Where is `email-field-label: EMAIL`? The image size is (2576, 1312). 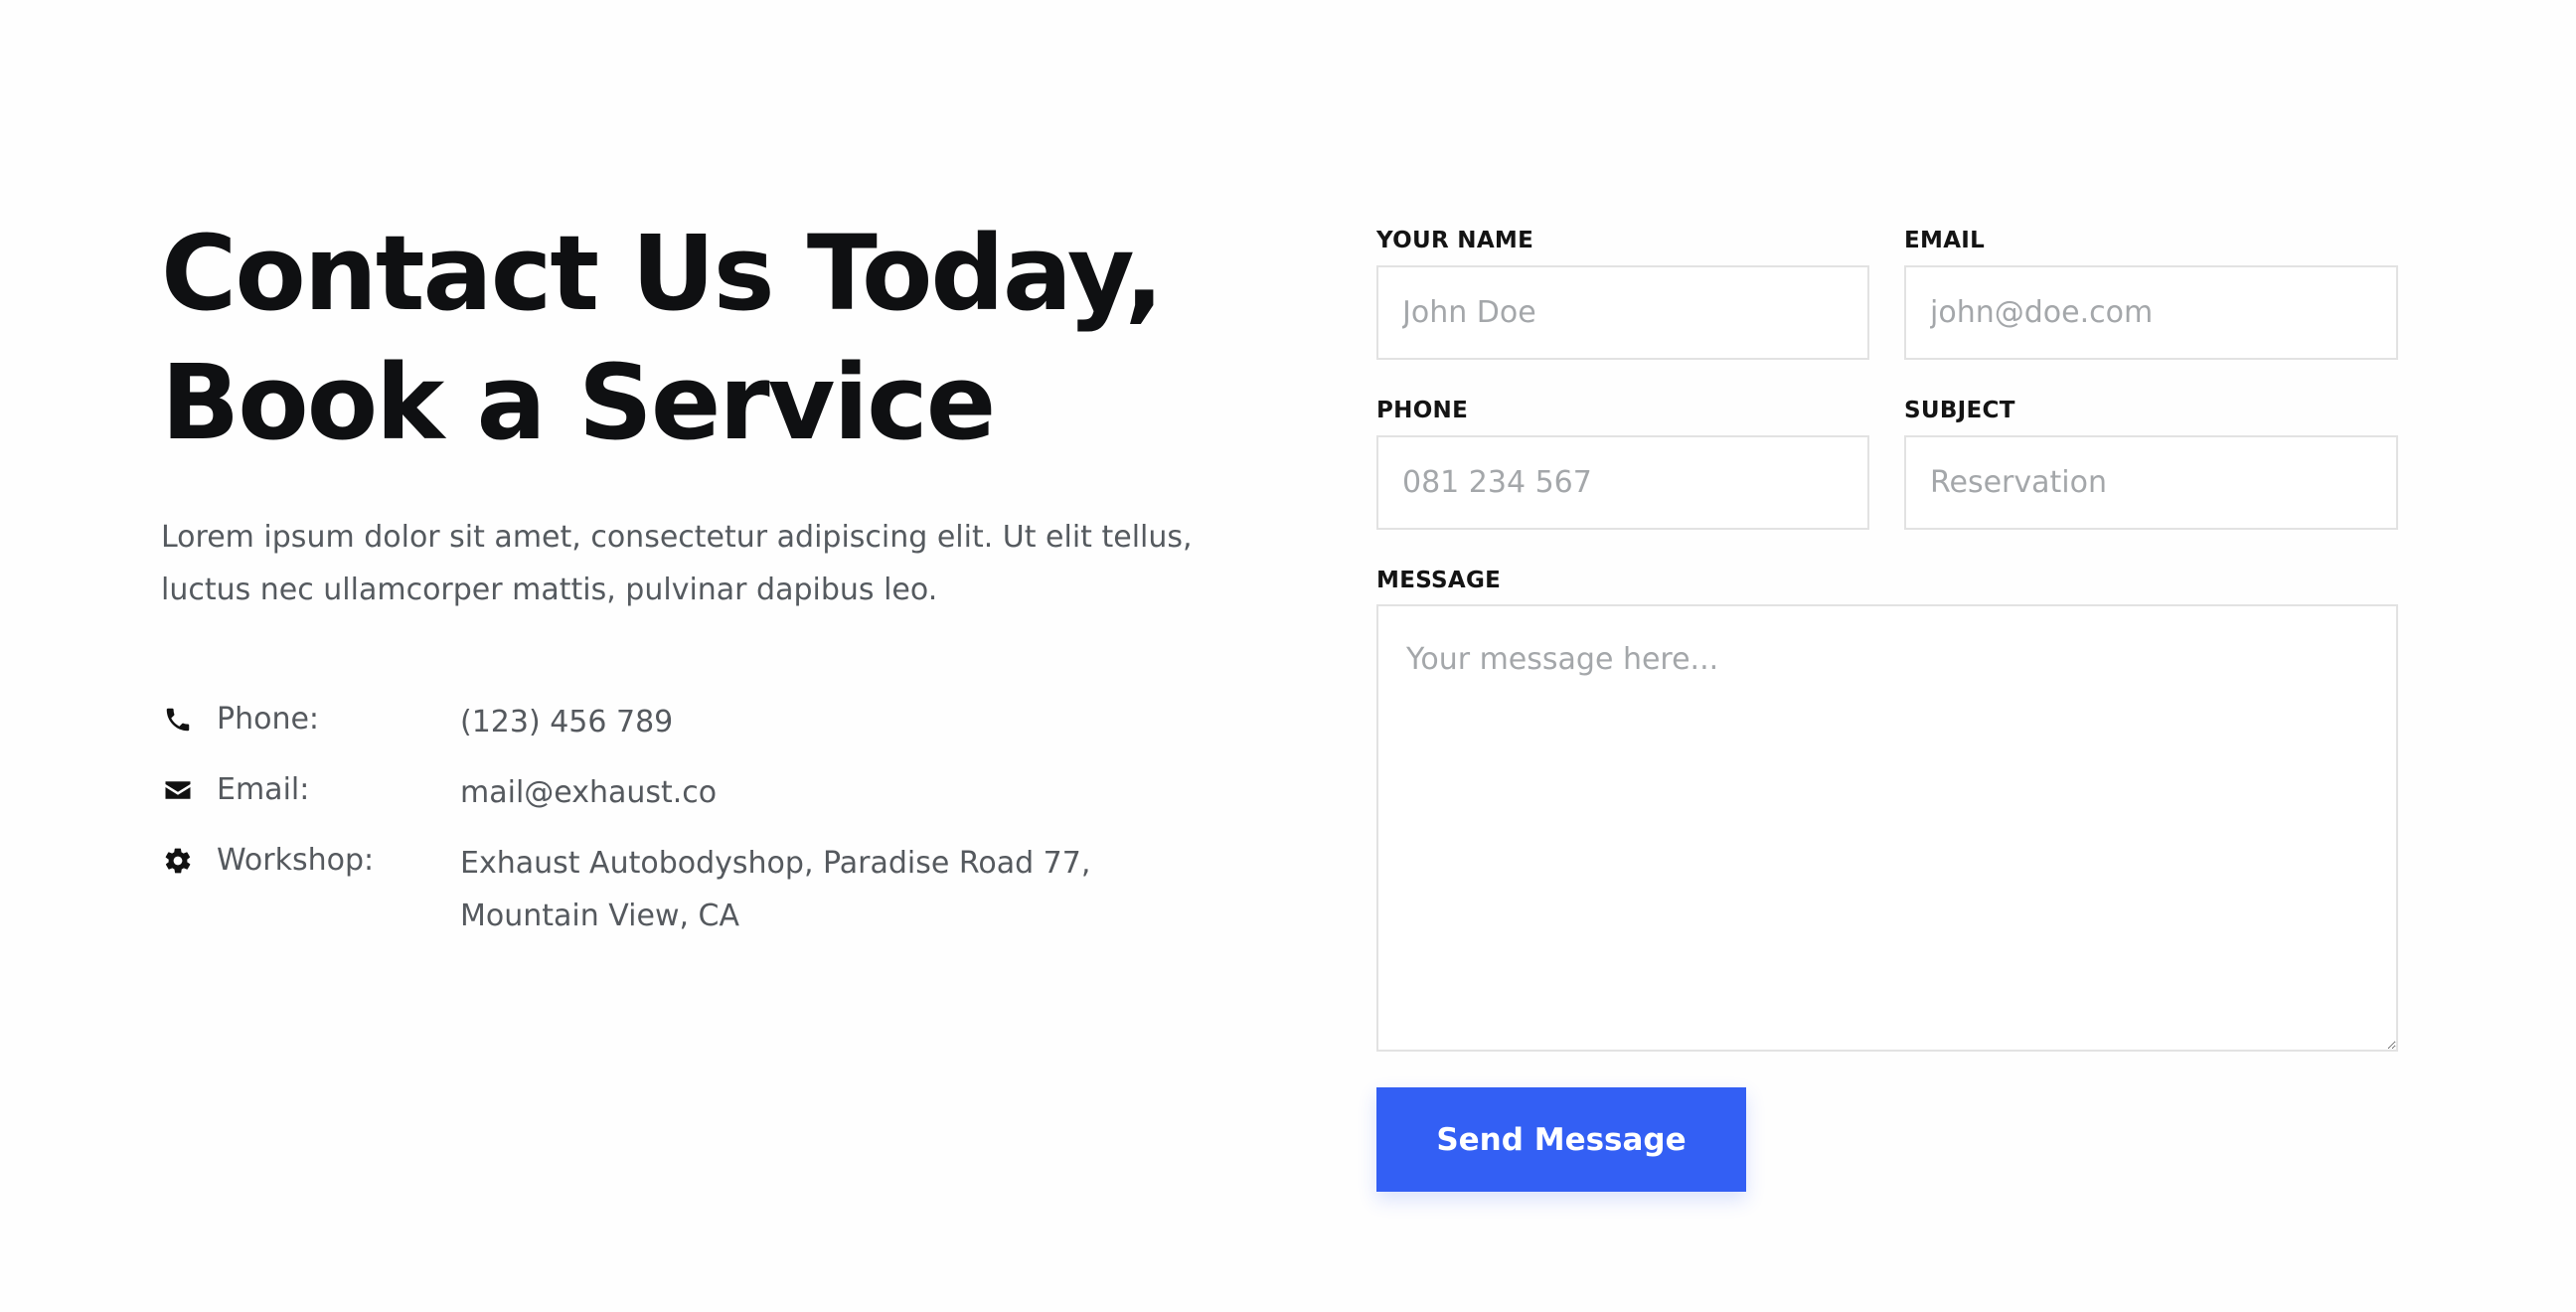 email-field-label: EMAIL is located at coordinates (1945, 240).